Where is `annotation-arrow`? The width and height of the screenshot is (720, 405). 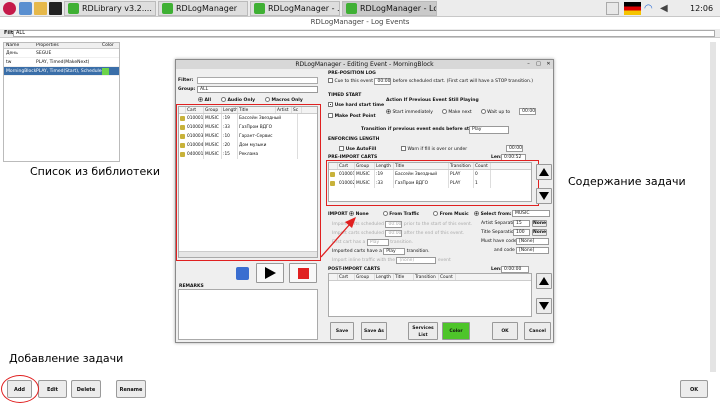
annotation-arrow is located at coordinates (338, 237).